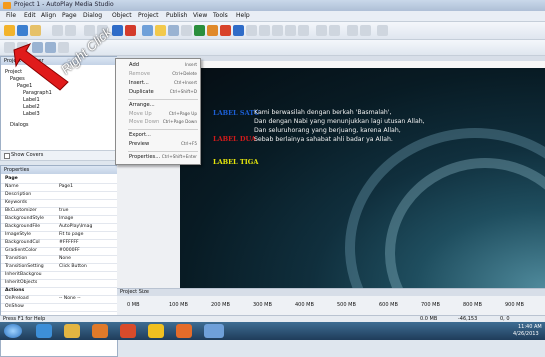 The width and height of the screenshot is (545, 357). I want to click on property-row: Page, so click(59, 180).